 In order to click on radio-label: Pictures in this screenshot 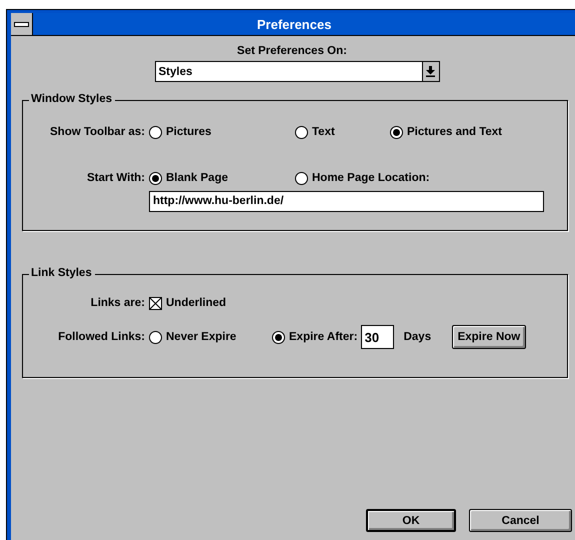, I will do `click(189, 132)`.